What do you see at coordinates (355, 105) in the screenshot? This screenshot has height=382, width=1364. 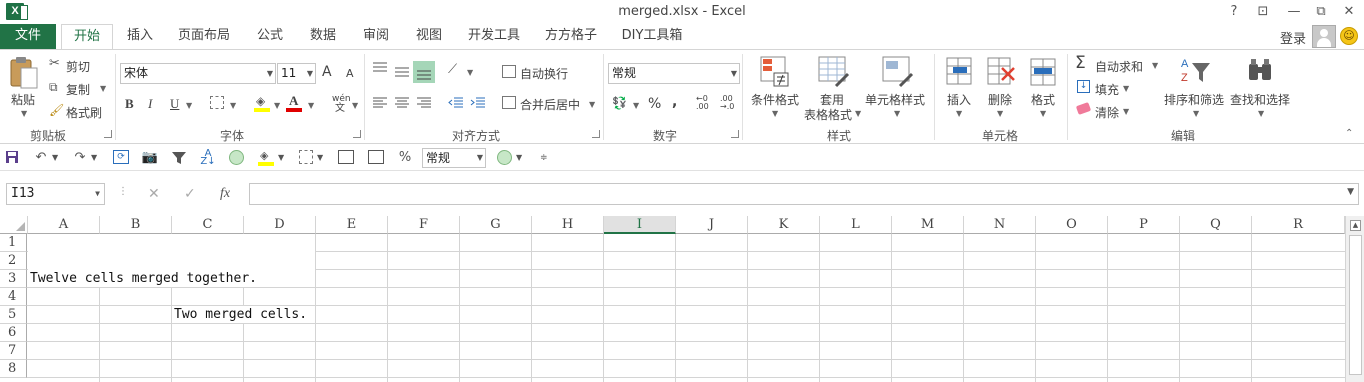 I see `phonetic-dropdown-icon: ▼` at bounding box center [355, 105].